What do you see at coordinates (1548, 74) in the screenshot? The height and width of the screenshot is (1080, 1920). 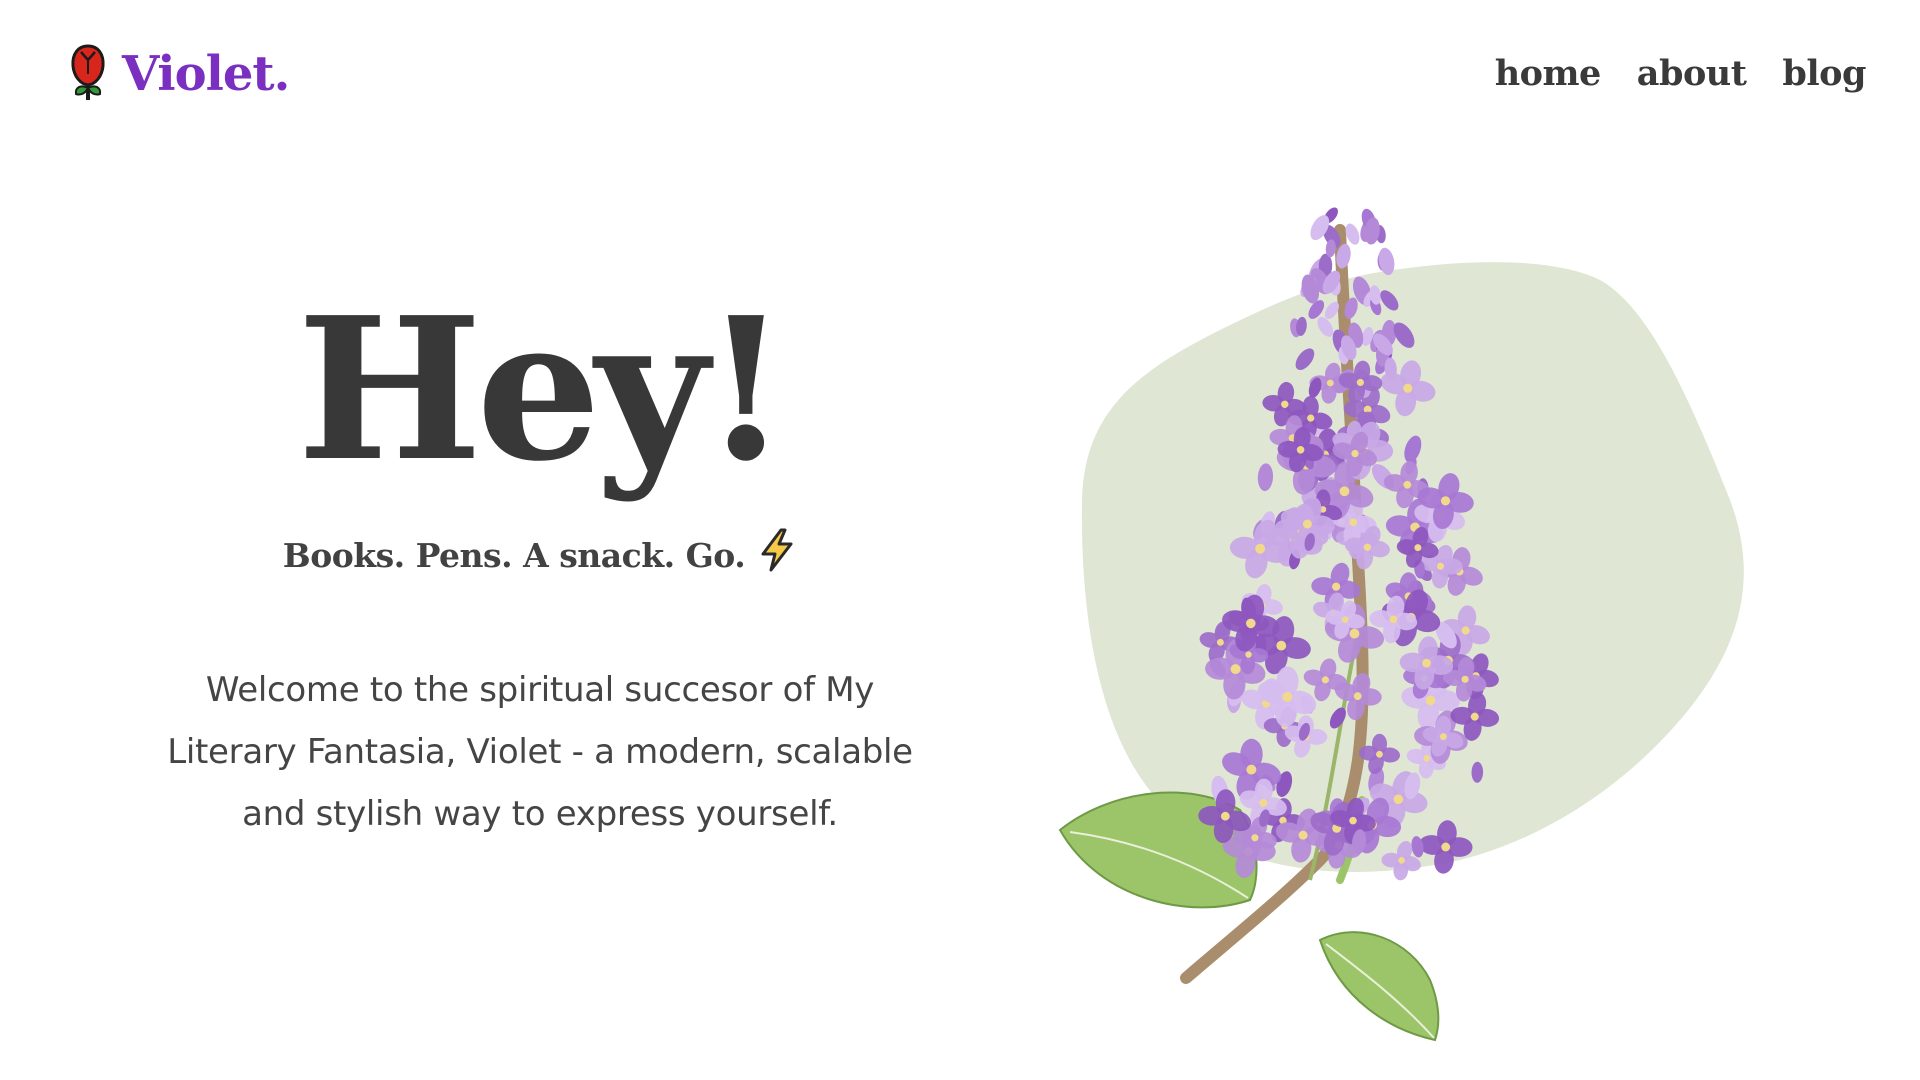 I see `nav-link-home: home` at bounding box center [1548, 74].